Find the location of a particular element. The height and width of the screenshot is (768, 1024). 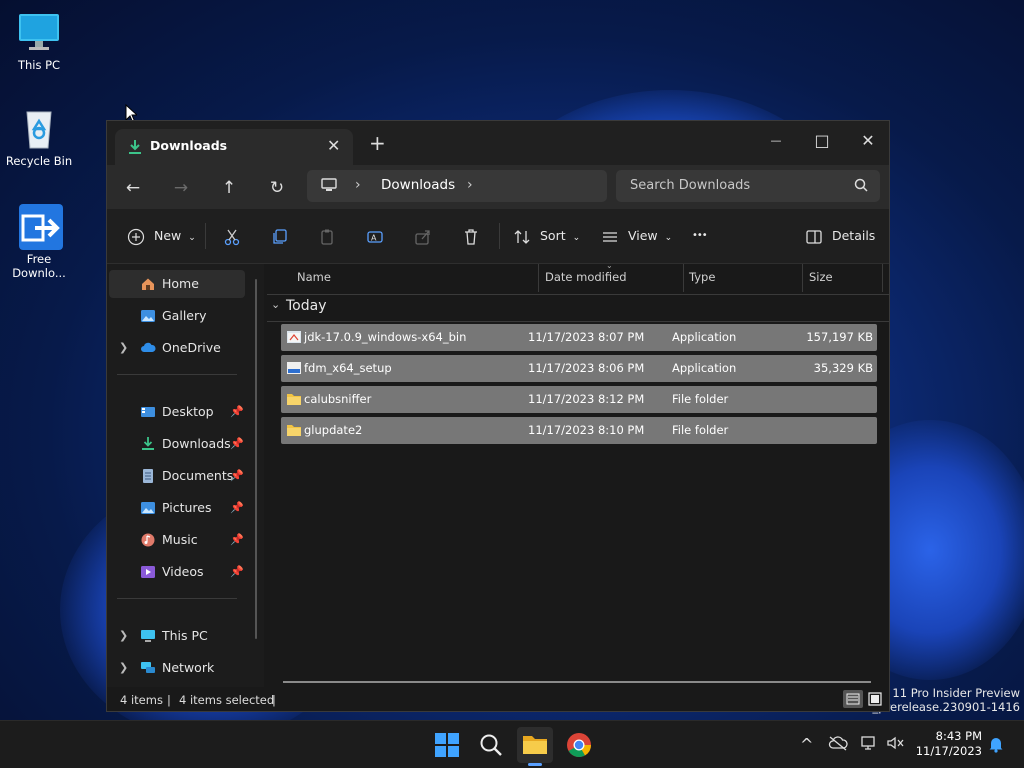

sidebar-item-desktop: Desktop 📌 is located at coordinates (177, 412).